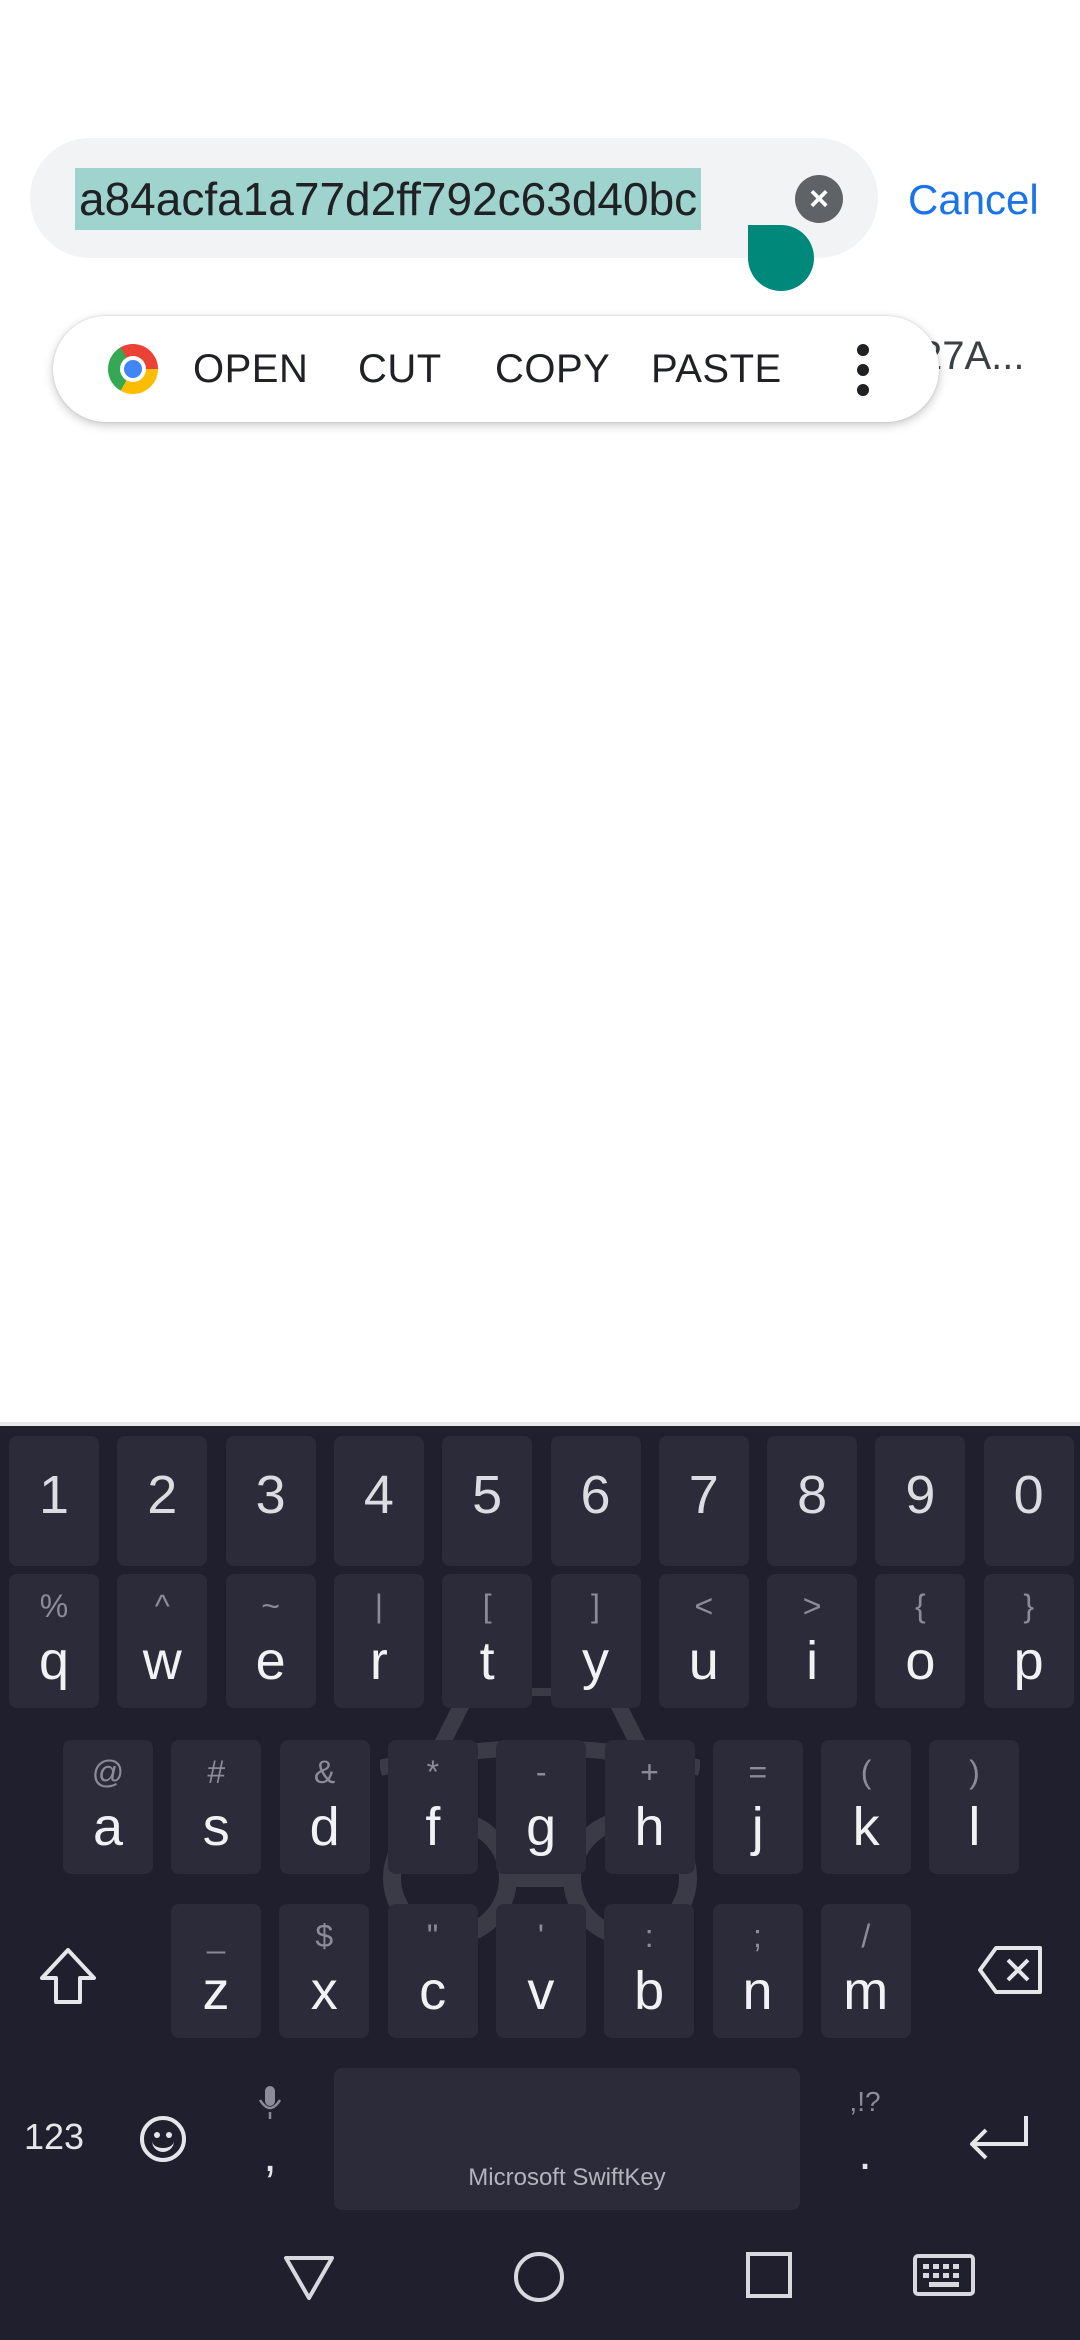 This screenshot has height=2340, width=1080. I want to click on key-alt-label: &, so click(324, 1772).